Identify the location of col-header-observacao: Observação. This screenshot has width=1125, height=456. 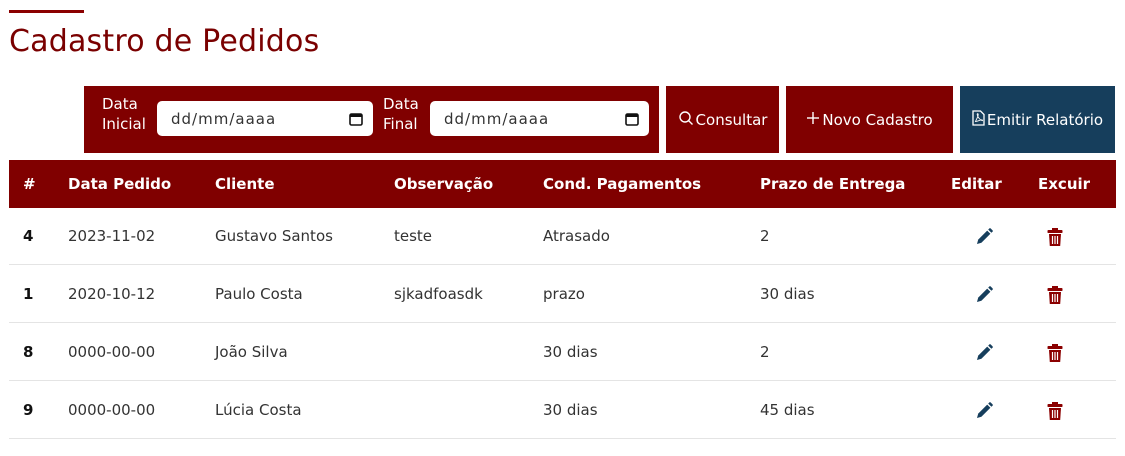
(444, 184).